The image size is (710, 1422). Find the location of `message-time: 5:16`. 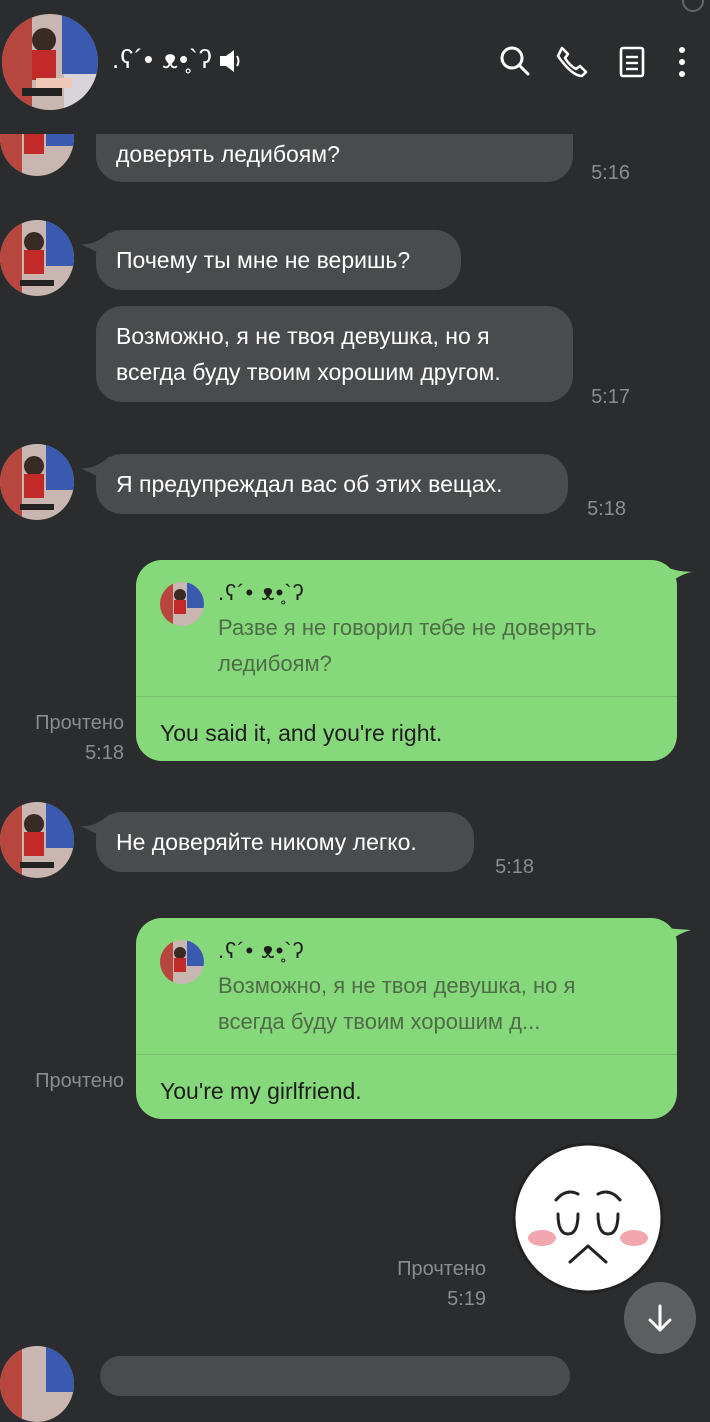

message-time: 5:16 is located at coordinates (610, 173).